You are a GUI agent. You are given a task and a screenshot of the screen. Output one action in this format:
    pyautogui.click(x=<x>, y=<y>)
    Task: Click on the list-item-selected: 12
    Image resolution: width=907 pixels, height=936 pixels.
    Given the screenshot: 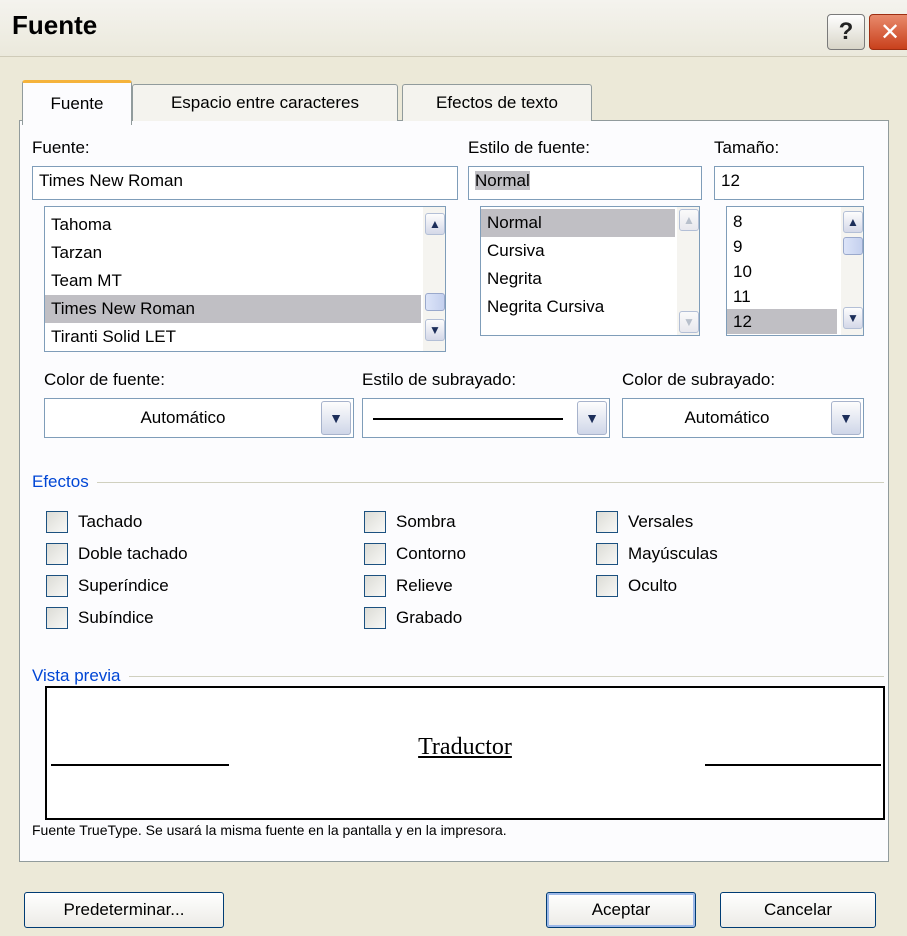 What is the action you would take?
    pyautogui.click(x=782, y=321)
    